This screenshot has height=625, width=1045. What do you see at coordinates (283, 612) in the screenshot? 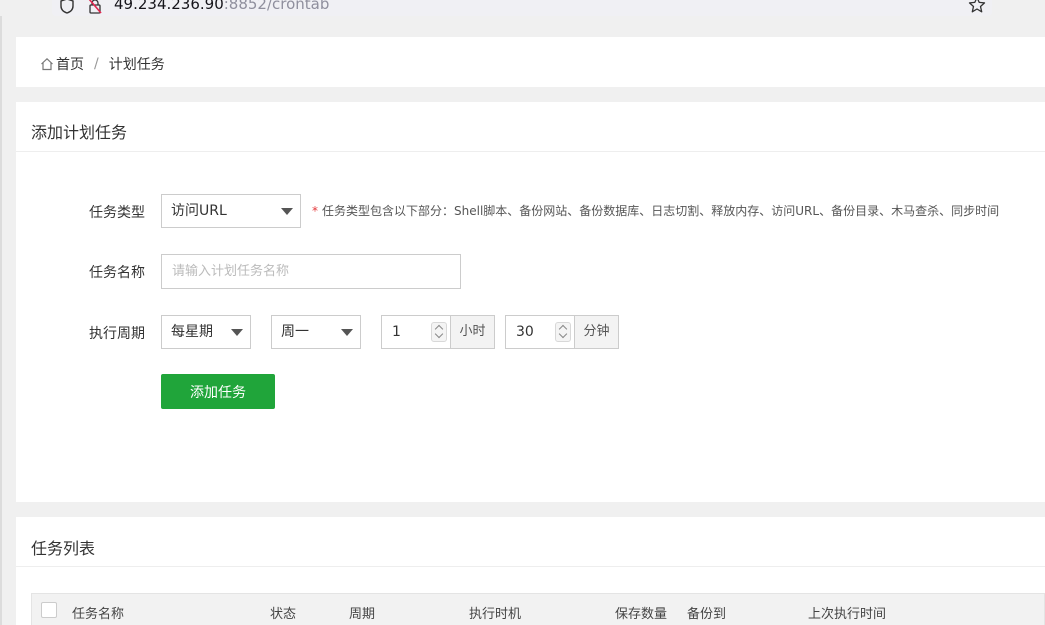
I see `column-status: 状态` at bounding box center [283, 612].